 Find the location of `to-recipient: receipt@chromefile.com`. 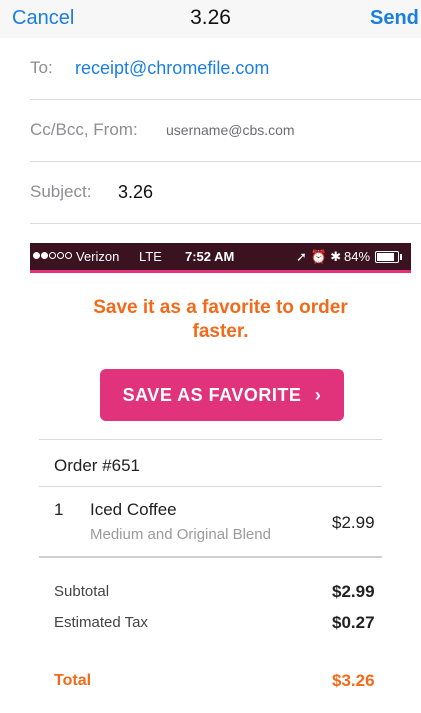

to-recipient: receipt@chromefile.com is located at coordinates (172, 68).